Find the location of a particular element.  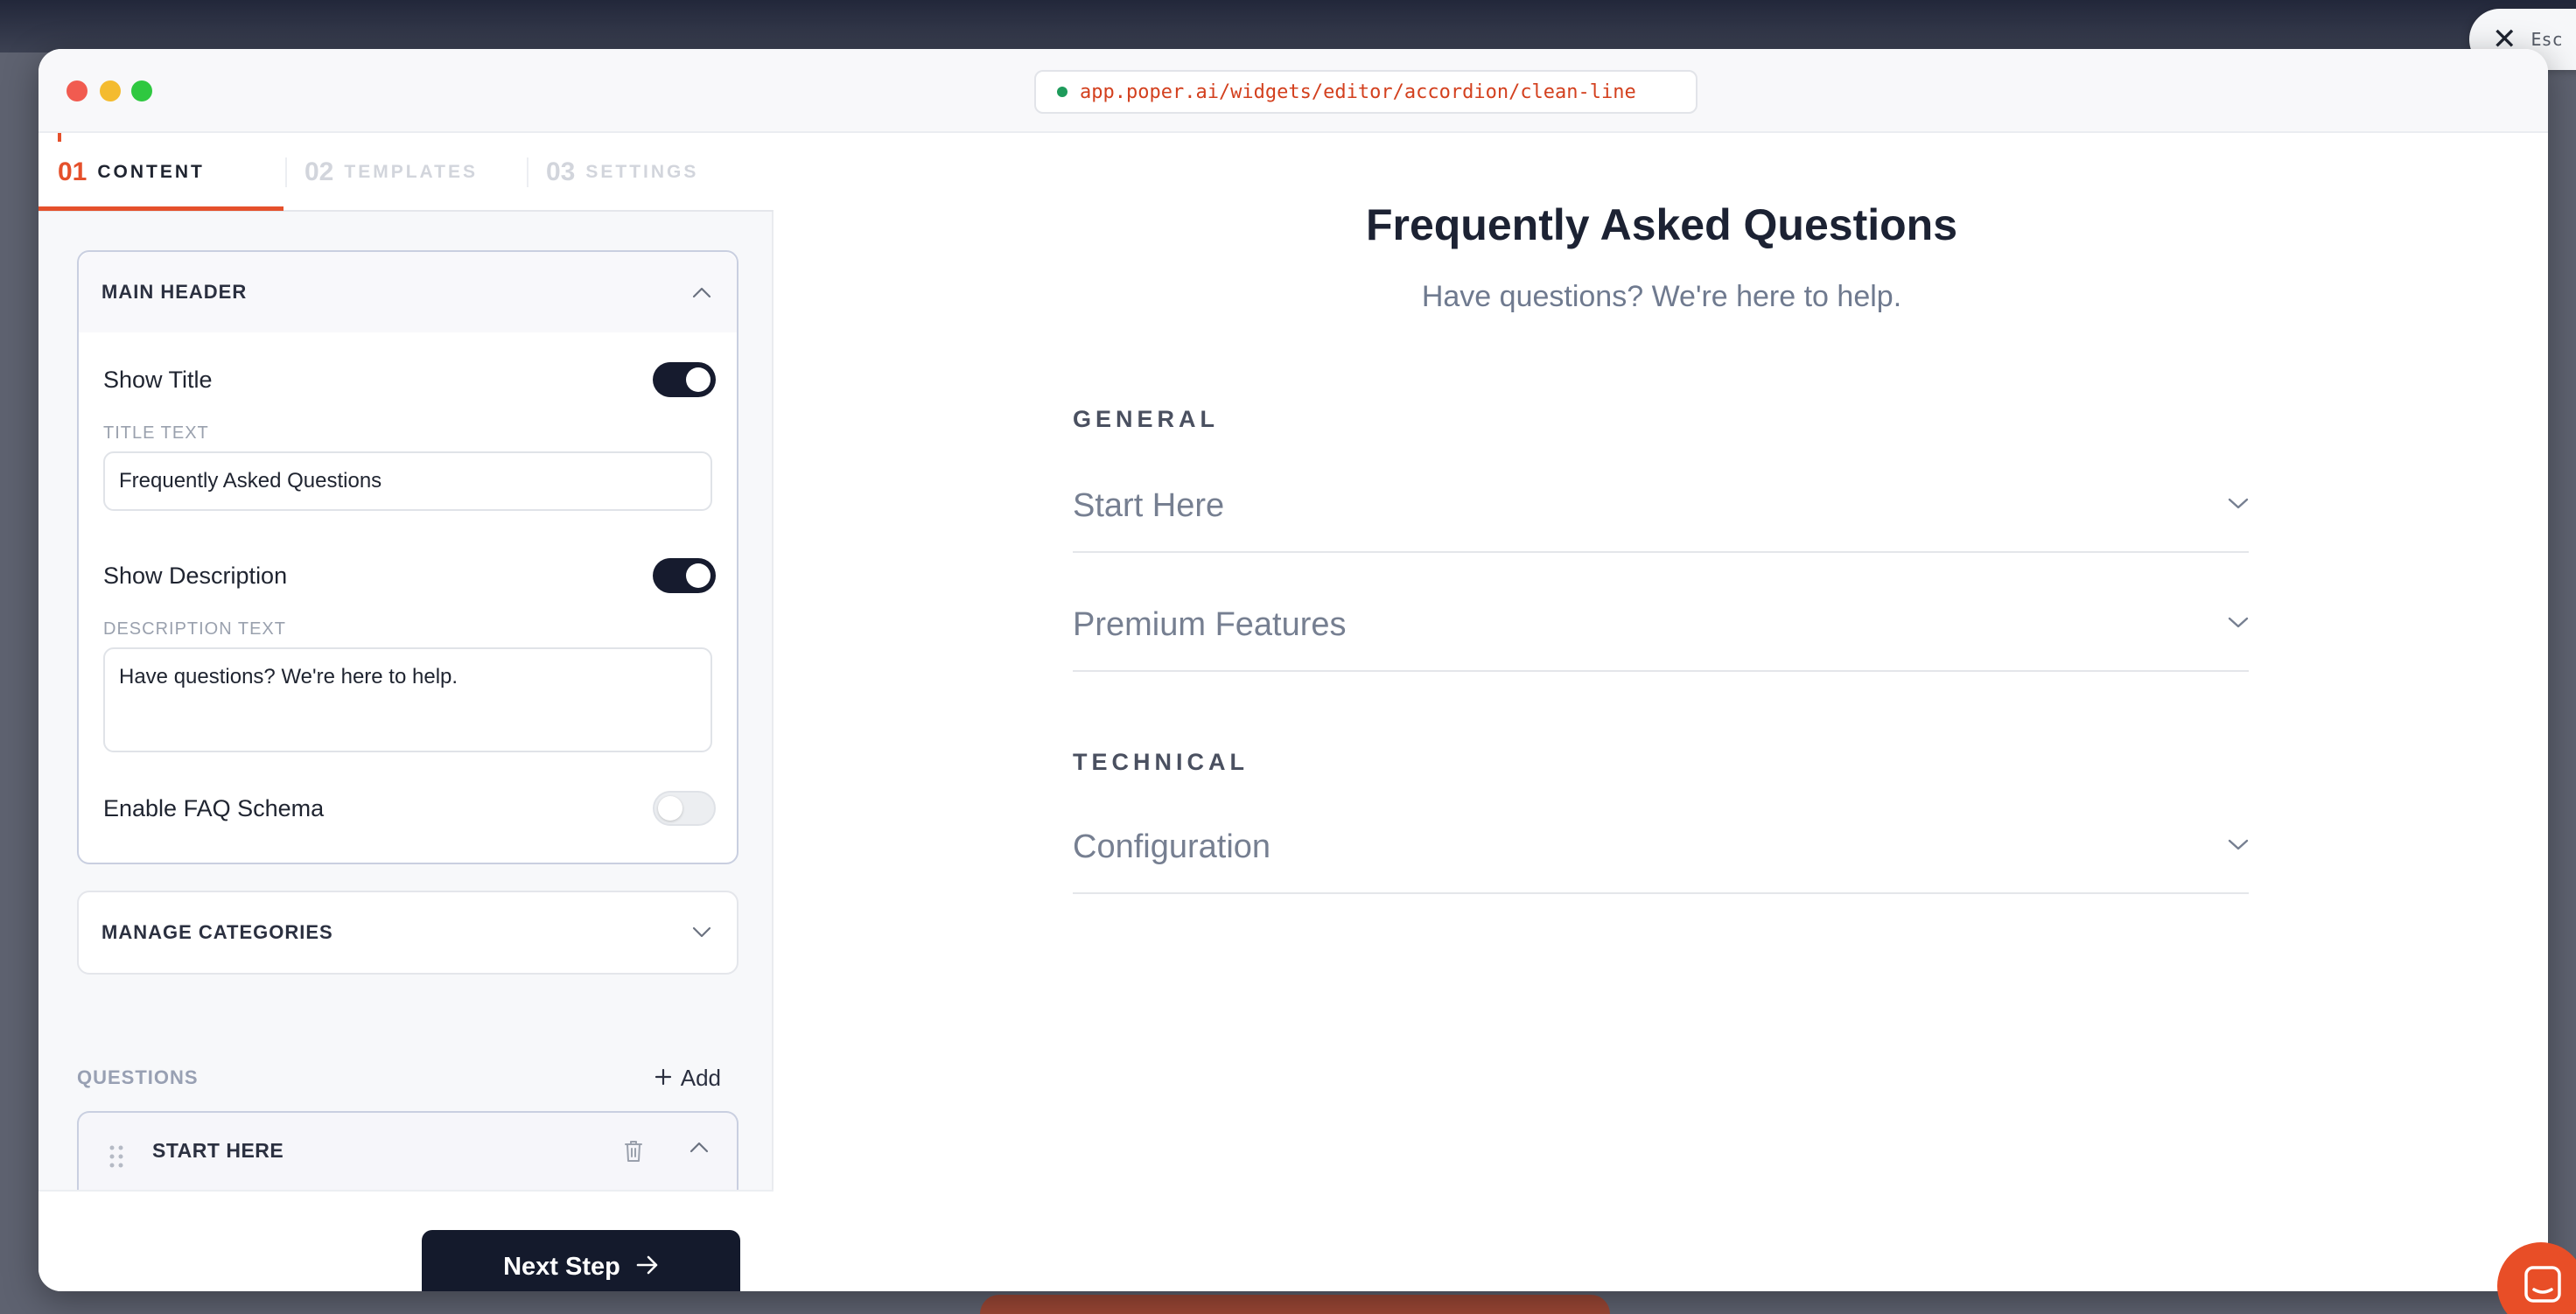

window-minimize-dot is located at coordinates (110, 91).